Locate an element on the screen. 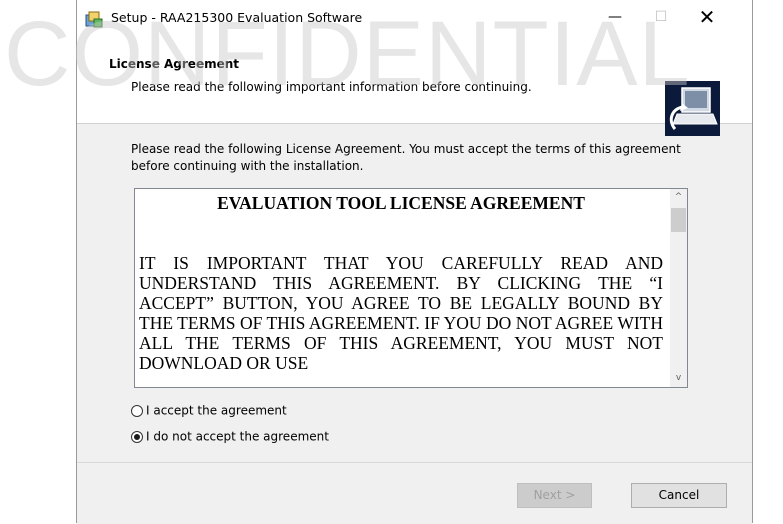 This screenshot has height=524, width=783. radio-decline-circle is located at coordinates (137, 436).